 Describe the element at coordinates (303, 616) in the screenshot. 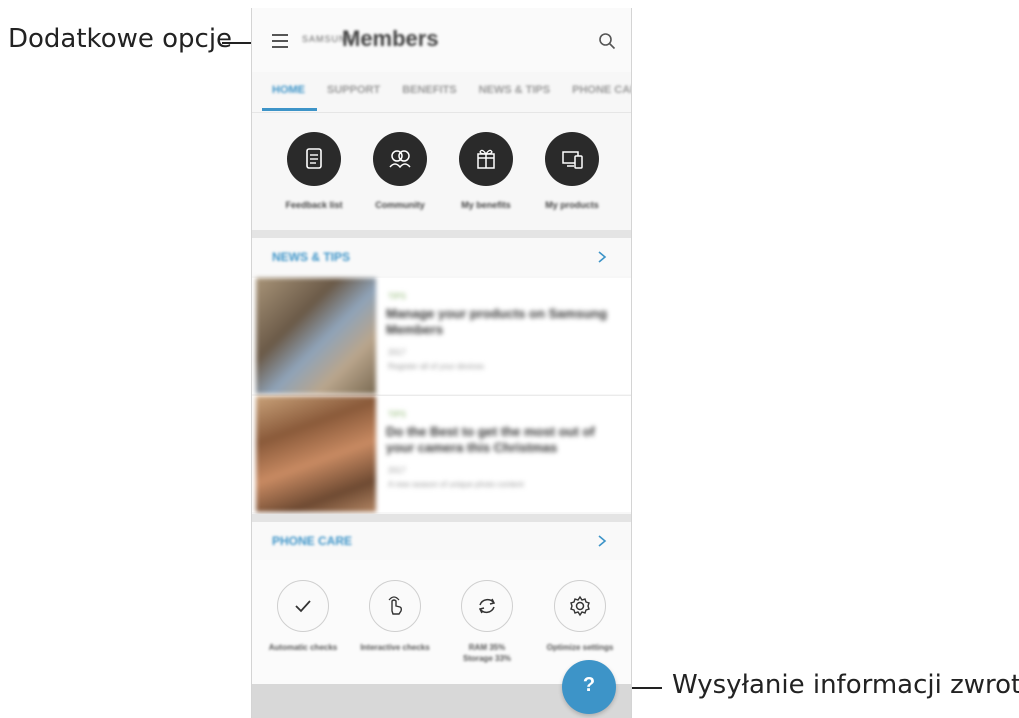

I see `care-automatic-checks: Automatic checks` at that location.